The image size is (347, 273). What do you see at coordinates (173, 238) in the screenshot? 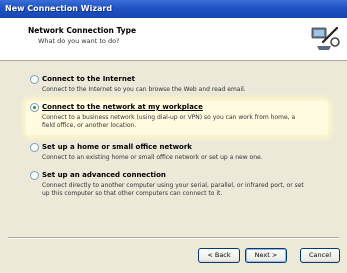
I see `button-separator` at bounding box center [173, 238].